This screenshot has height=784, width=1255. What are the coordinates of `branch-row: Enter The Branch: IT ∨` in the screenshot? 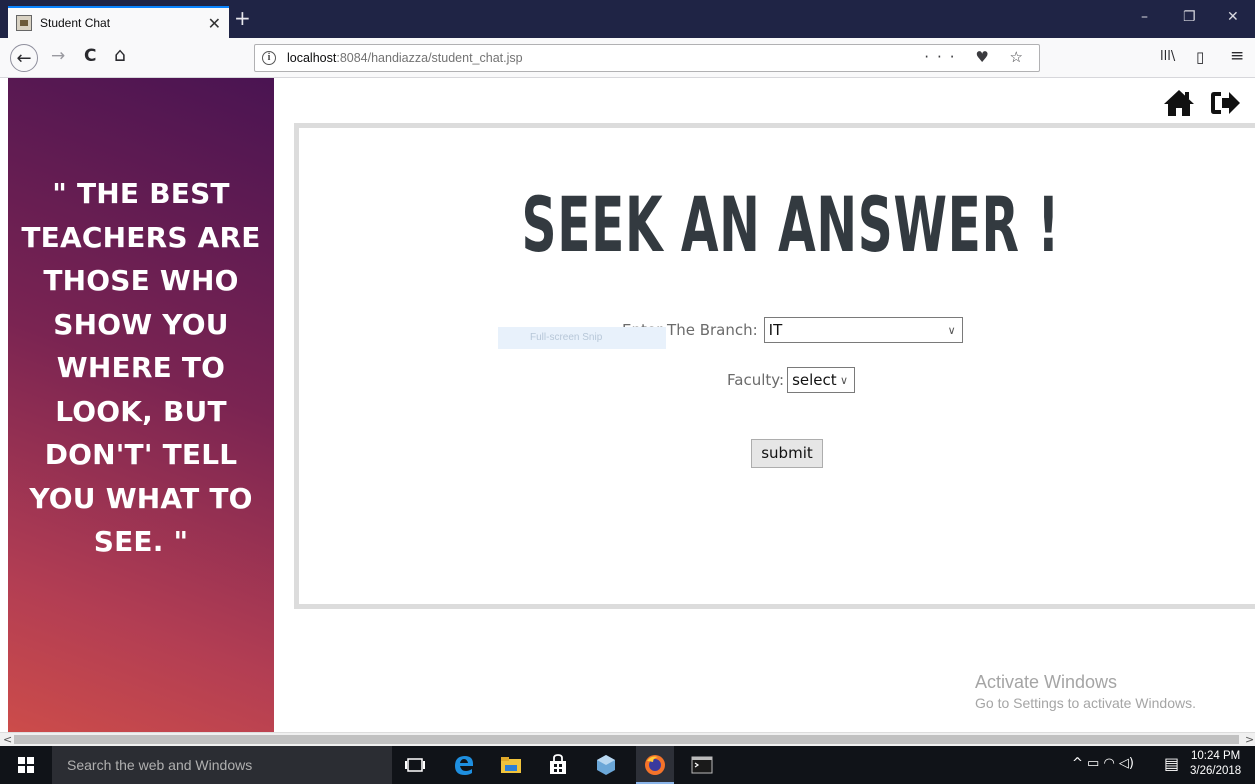 It's located at (792, 330).